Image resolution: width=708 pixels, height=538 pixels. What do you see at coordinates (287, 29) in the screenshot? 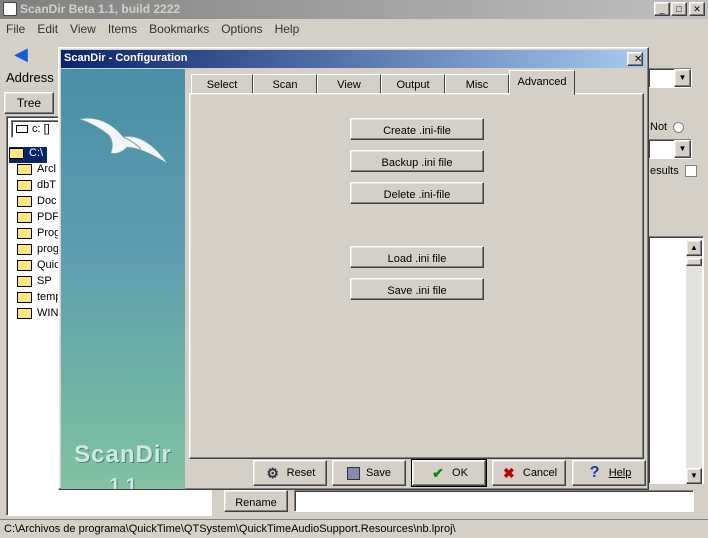
I see `menu-help: Help` at bounding box center [287, 29].